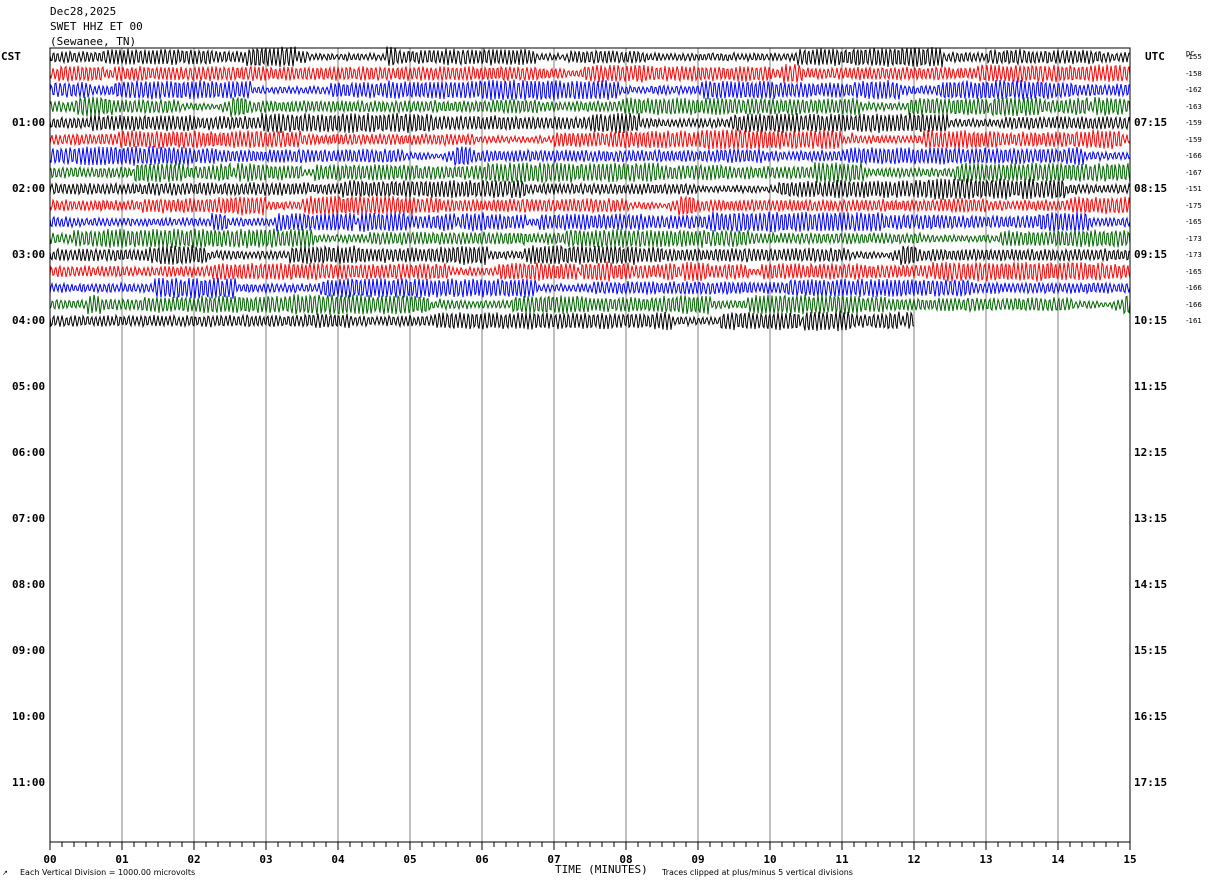  I want to click on right-hour-label: 17:15, so click(1151, 782).